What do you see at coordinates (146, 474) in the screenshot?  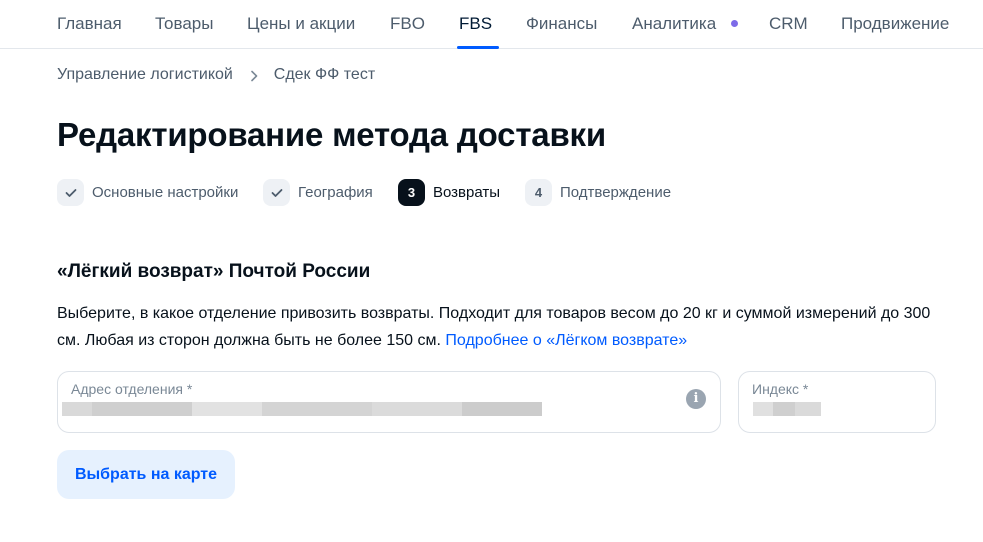 I see `select-on-map-button: Выбрать на карте` at bounding box center [146, 474].